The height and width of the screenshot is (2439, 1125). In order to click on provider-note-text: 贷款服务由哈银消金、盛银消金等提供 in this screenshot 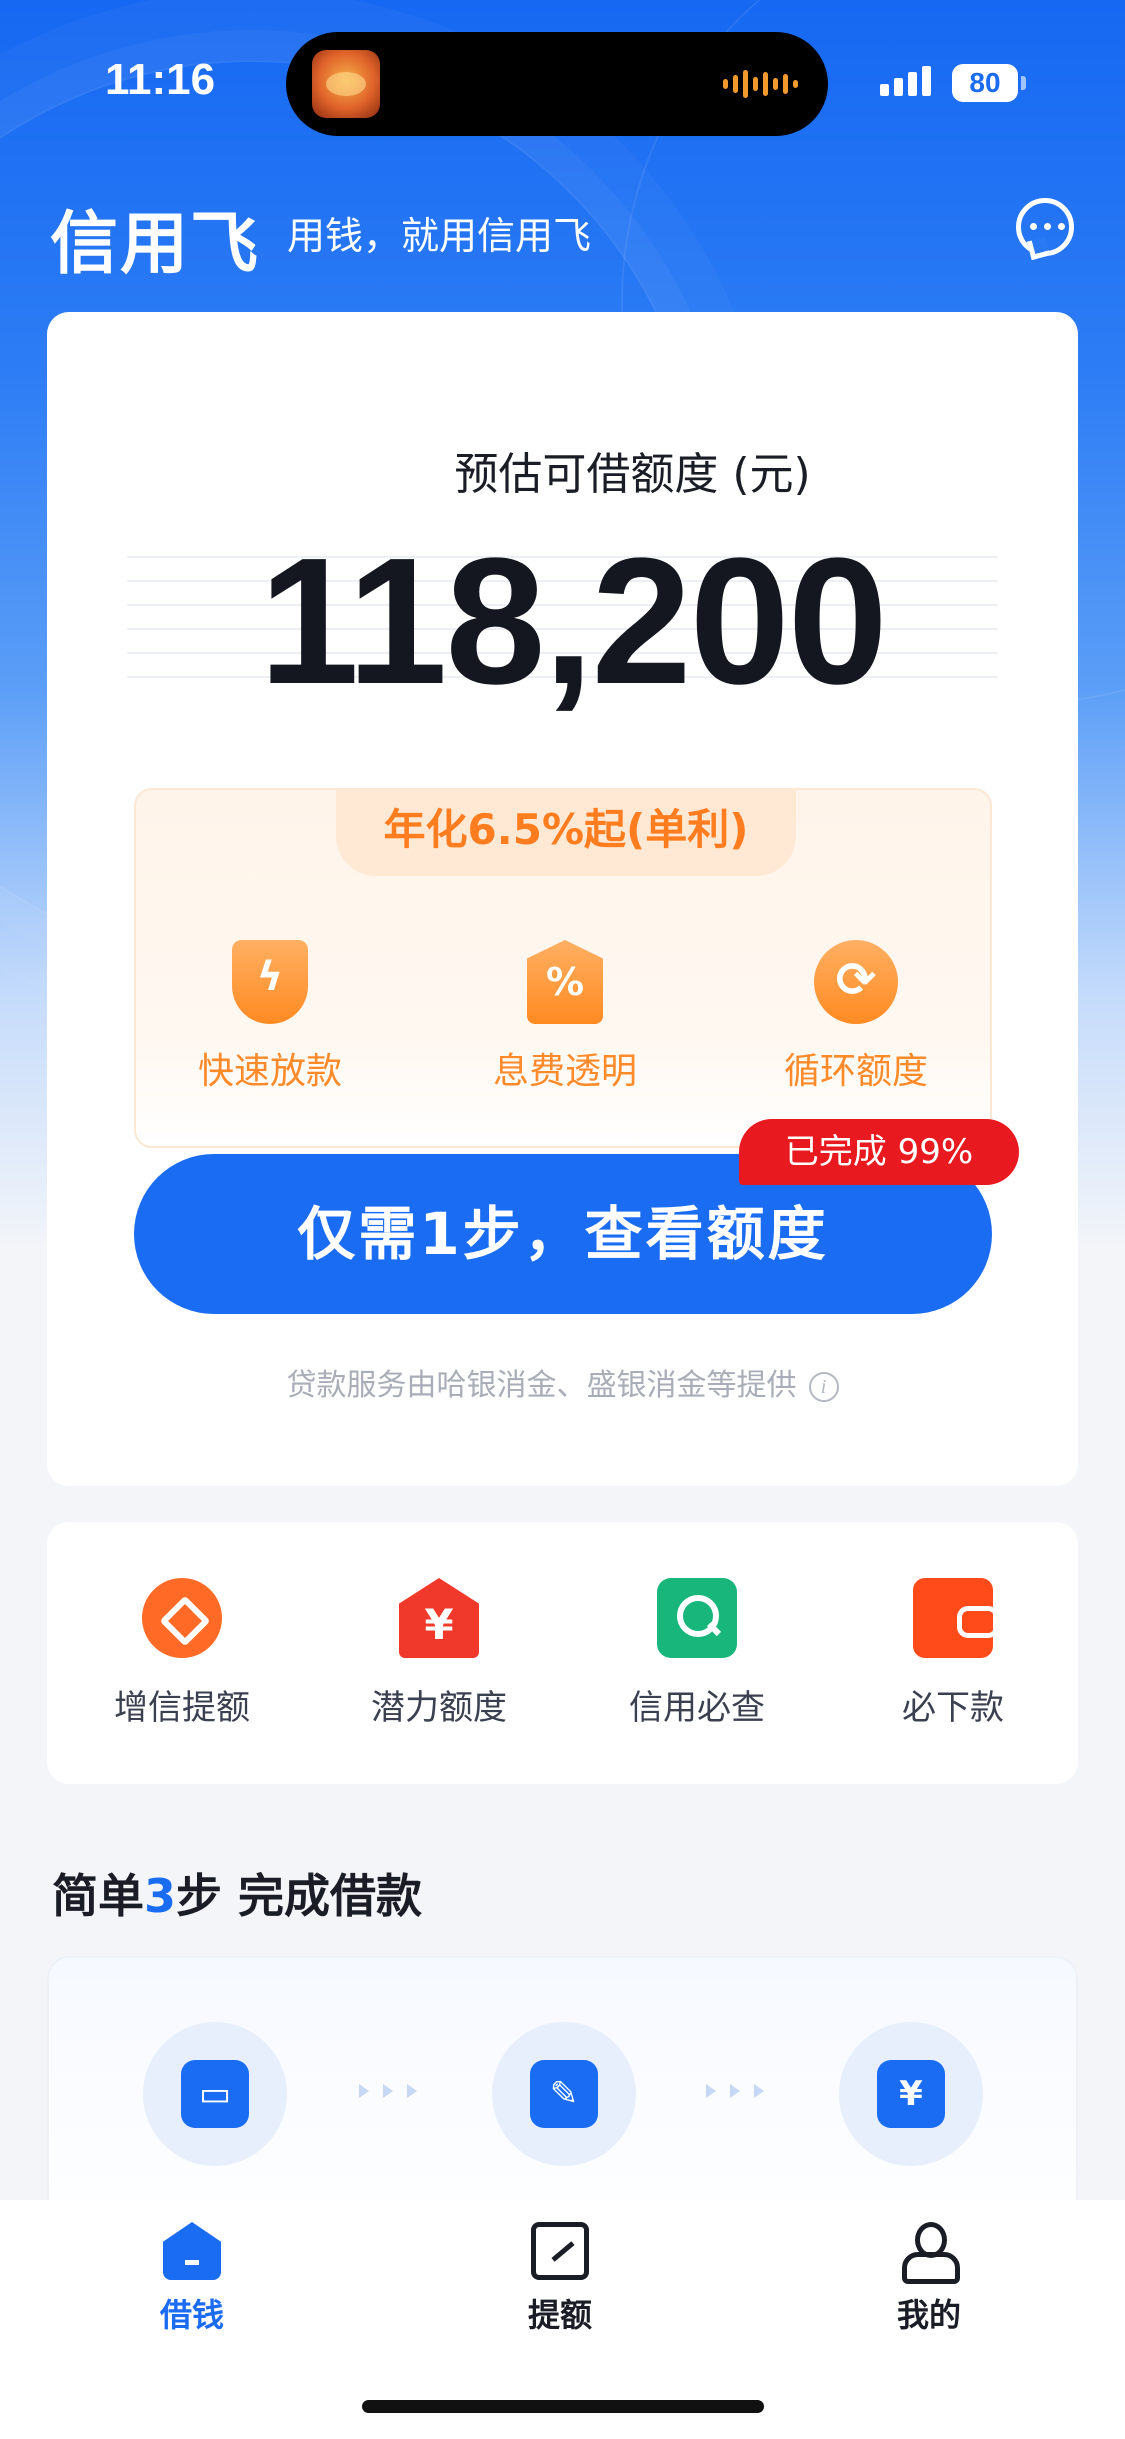, I will do `click(541, 1385)`.